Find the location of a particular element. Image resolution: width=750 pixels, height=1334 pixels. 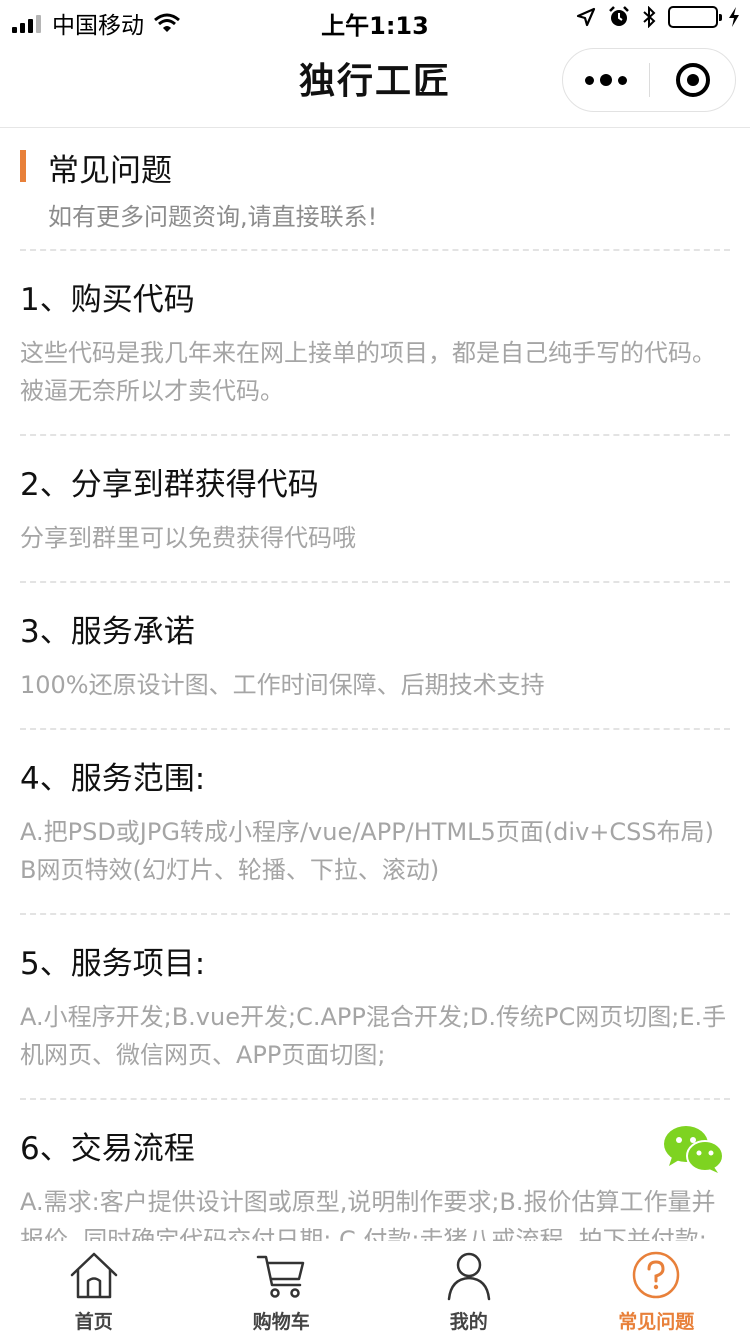

faq-question: 5、服务项目: is located at coordinates (113, 964).